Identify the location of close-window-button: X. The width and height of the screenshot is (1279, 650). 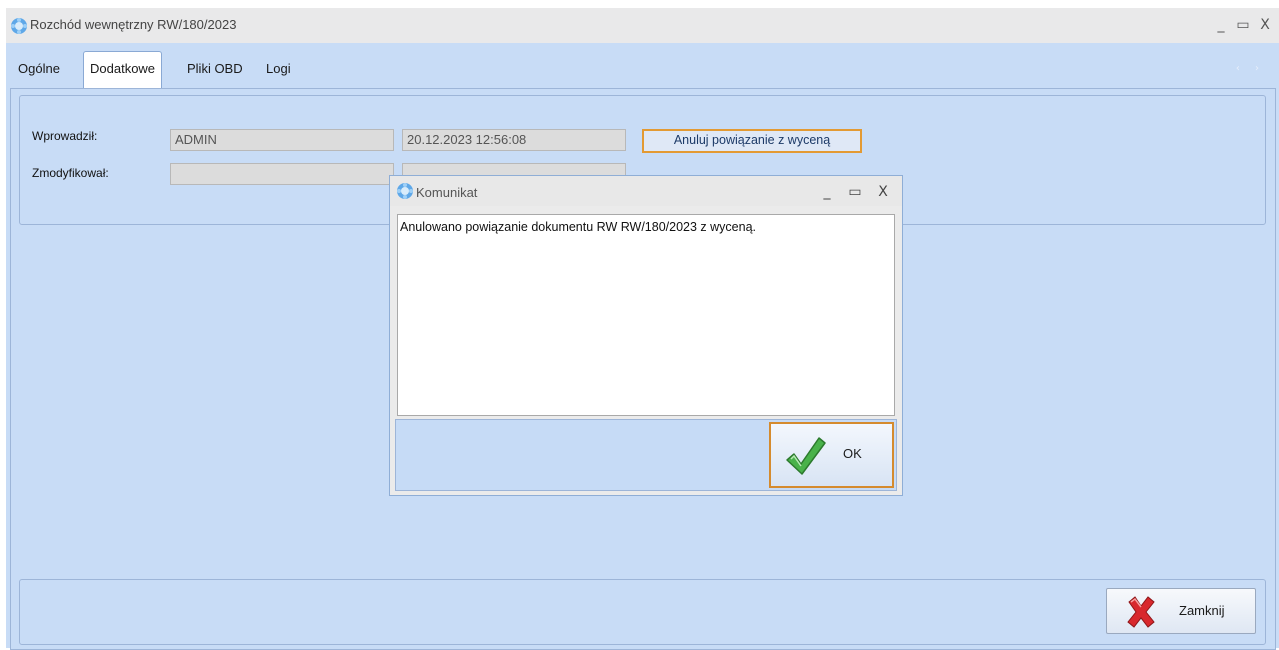
(1265, 25).